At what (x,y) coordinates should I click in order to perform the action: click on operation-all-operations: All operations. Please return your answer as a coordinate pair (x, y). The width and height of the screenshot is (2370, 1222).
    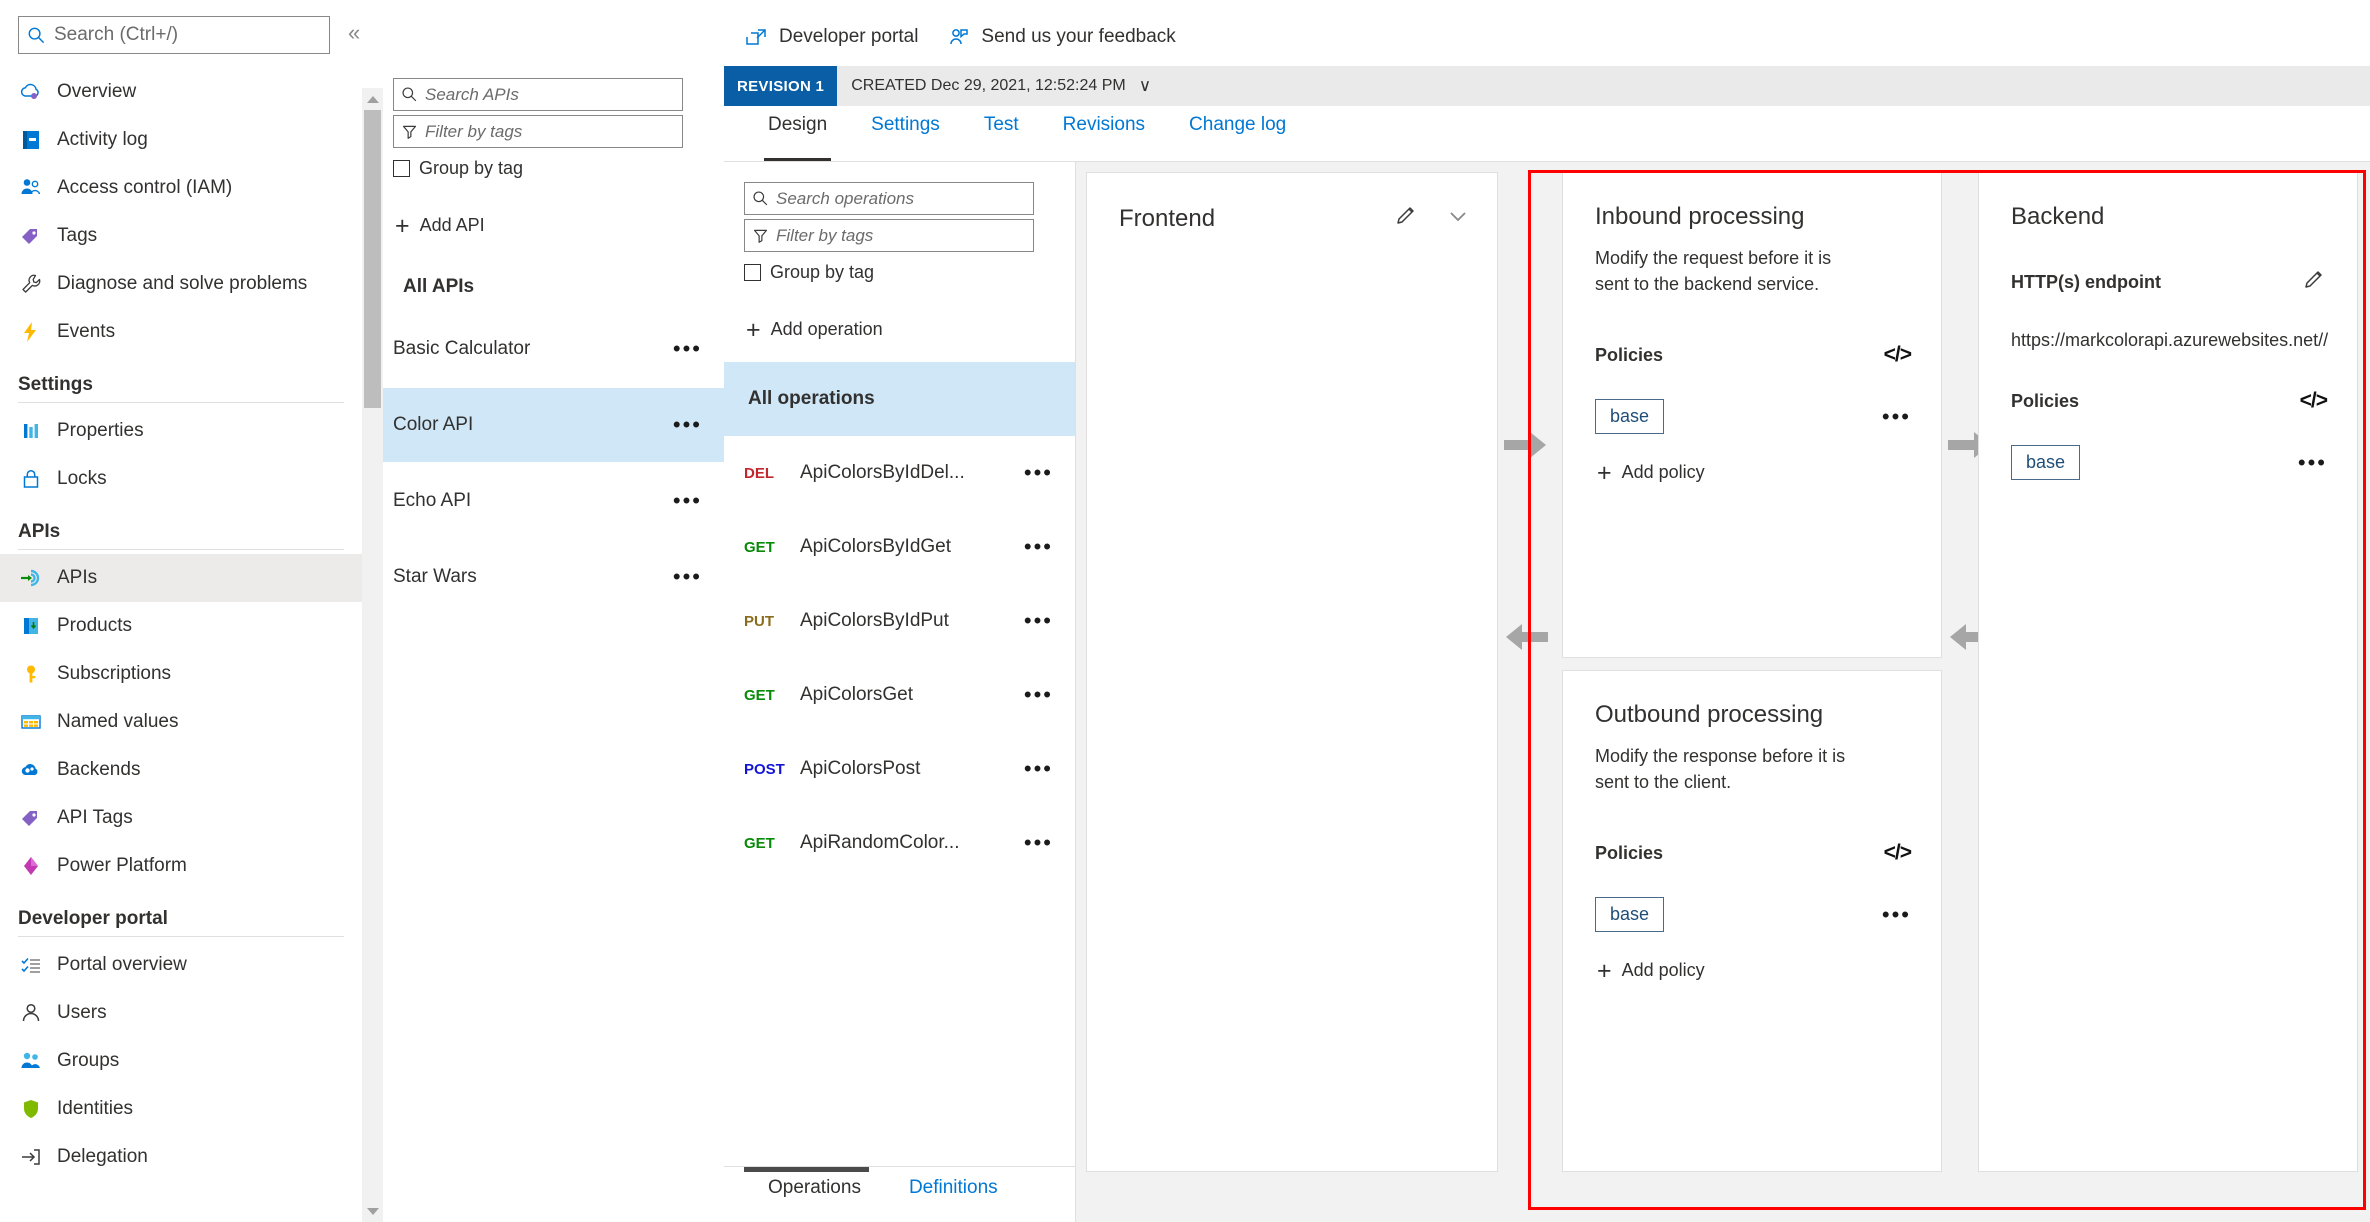
    Looking at the image, I should click on (899, 399).